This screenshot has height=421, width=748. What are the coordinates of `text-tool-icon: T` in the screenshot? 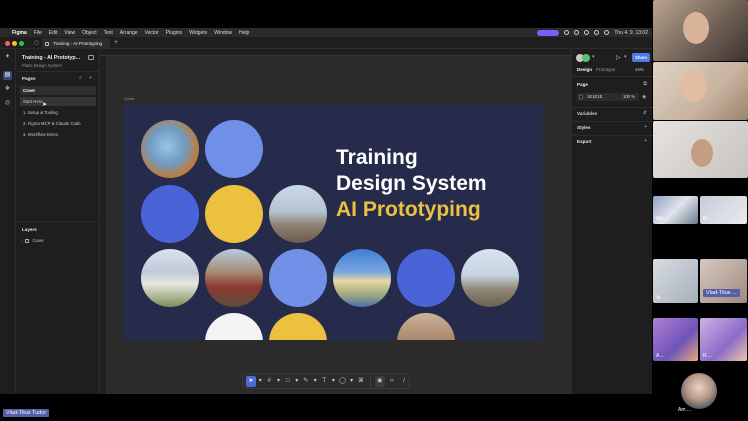 It's located at (324, 381).